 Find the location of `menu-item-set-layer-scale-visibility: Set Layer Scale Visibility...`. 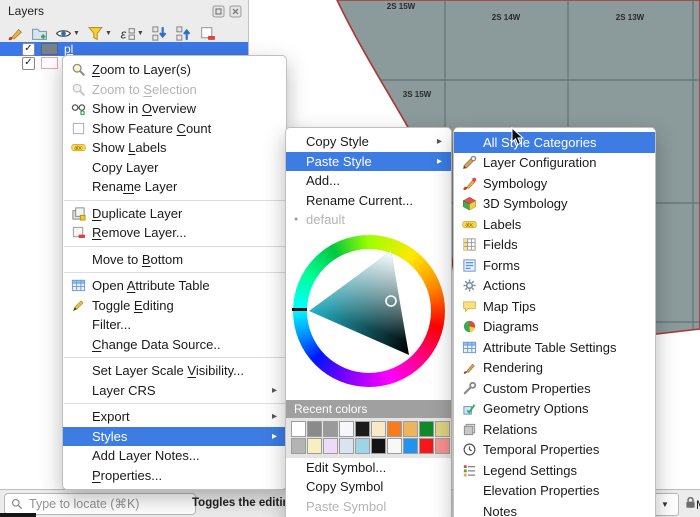

menu-item-set-layer-scale-visibility: Set Layer Scale Visibility... is located at coordinates (174, 371).